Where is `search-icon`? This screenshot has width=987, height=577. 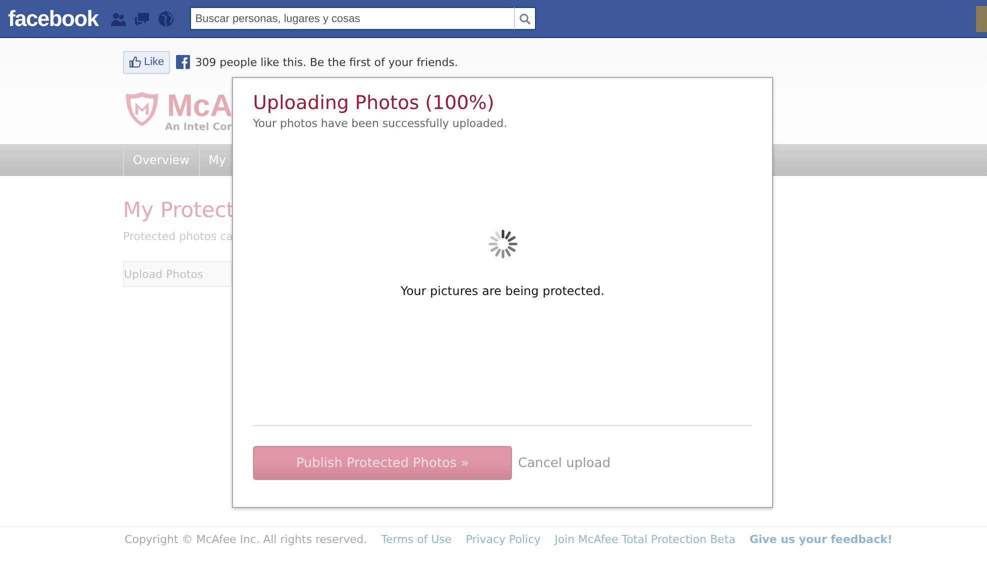
search-icon is located at coordinates (525, 18).